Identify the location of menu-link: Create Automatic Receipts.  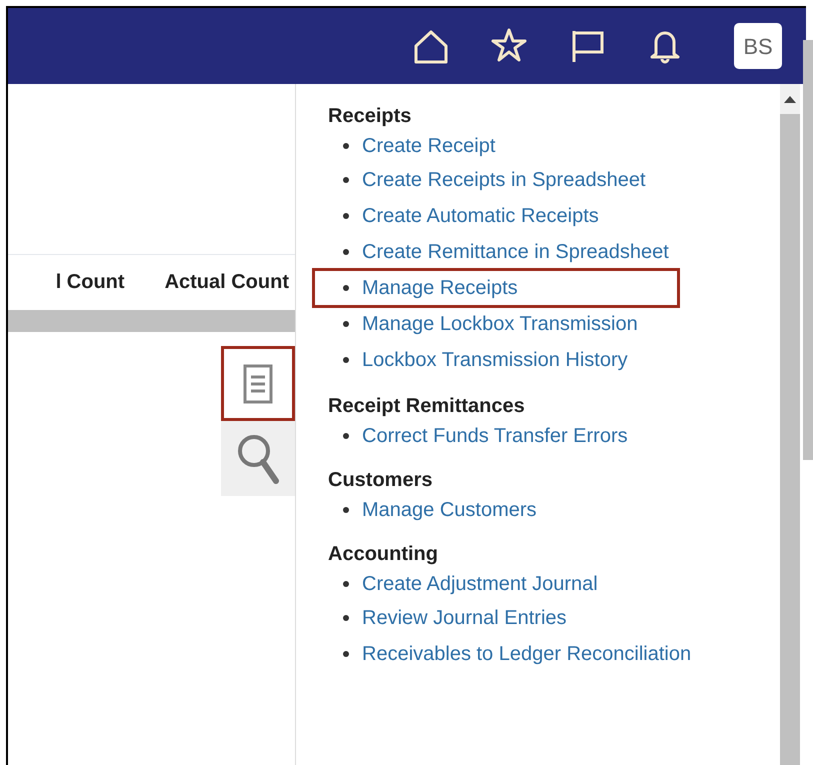
(480, 216).